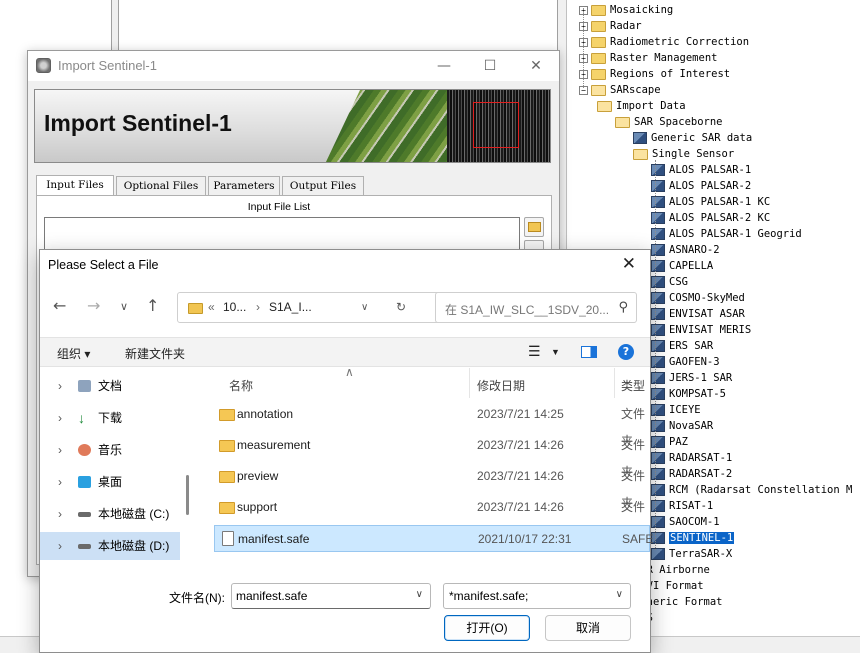  I want to click on tree-item-mosaicking: + Mosaicking, so click(626, 10).